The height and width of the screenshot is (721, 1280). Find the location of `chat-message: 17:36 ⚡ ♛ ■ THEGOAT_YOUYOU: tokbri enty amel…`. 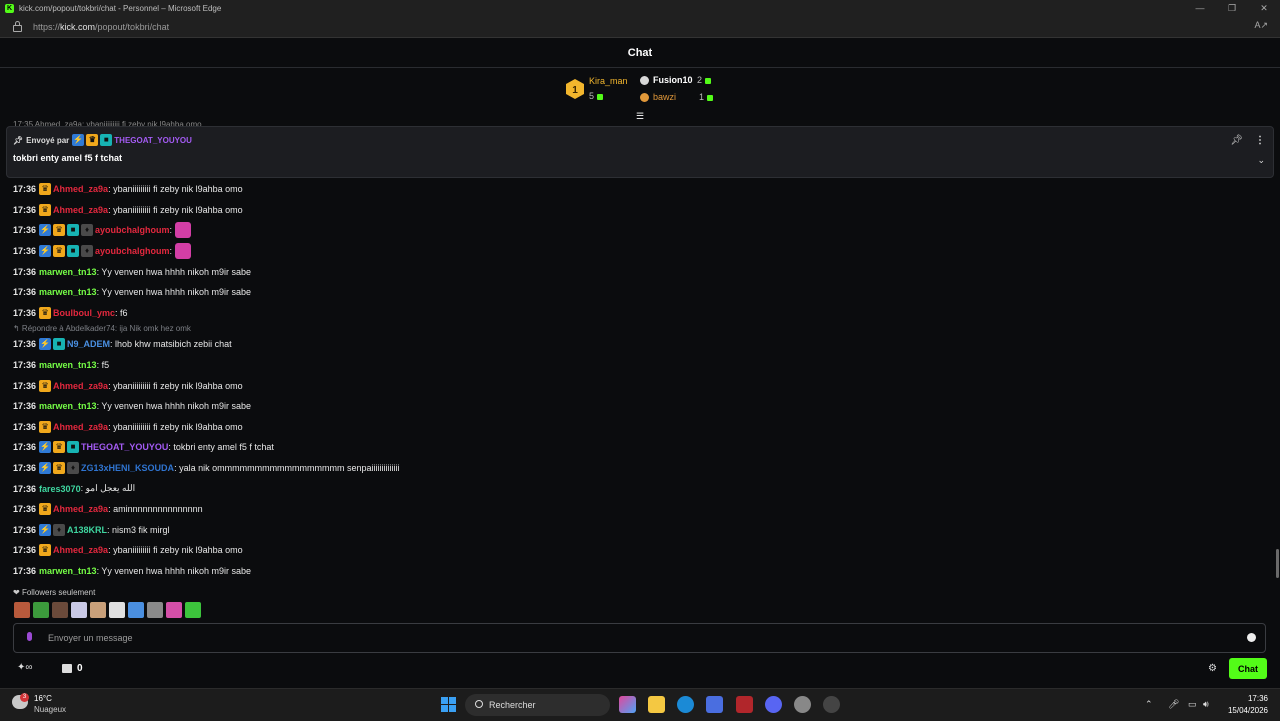

chat-message: 17:36 ⚡ ♛ ■ THEGOAT_YOUYOU: tokbri enty amel… is located at coordinates (638, 447).